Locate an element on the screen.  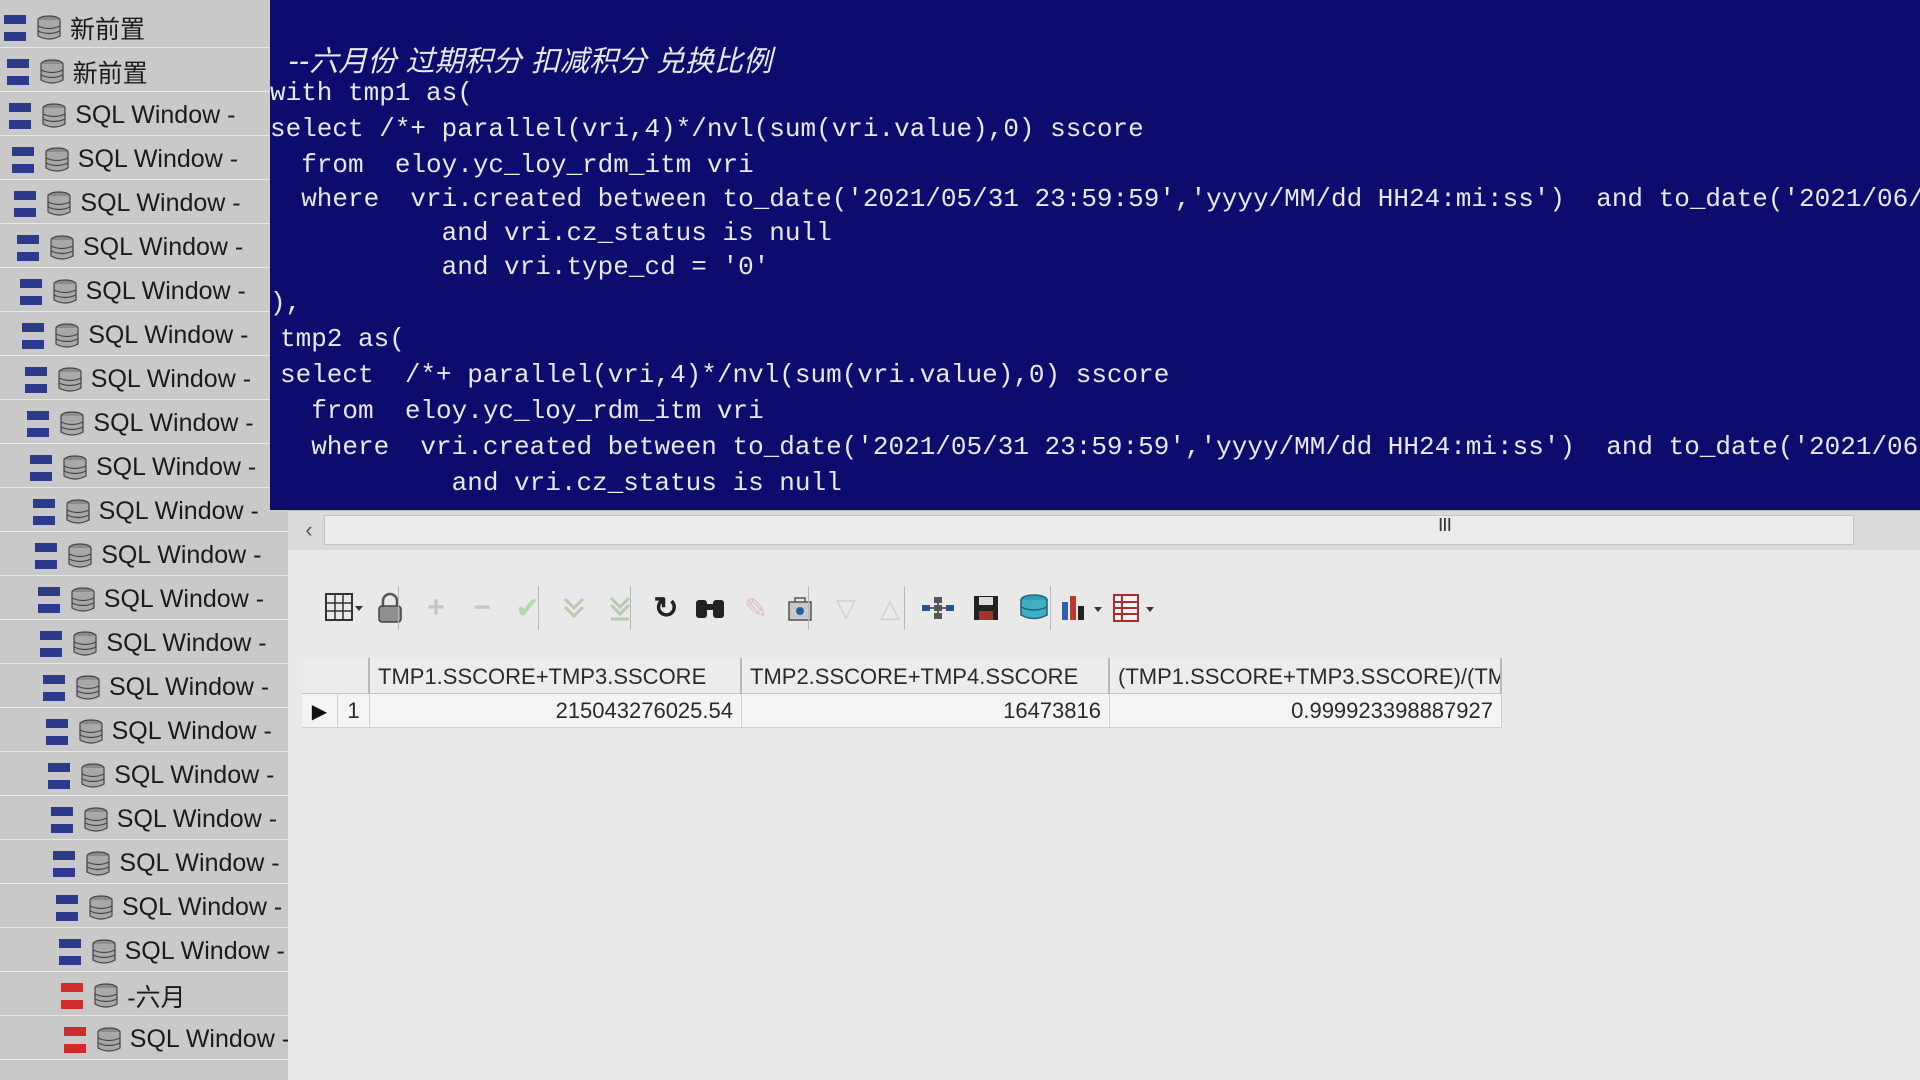
query-plan-icon is located at coordinates (938, 608).